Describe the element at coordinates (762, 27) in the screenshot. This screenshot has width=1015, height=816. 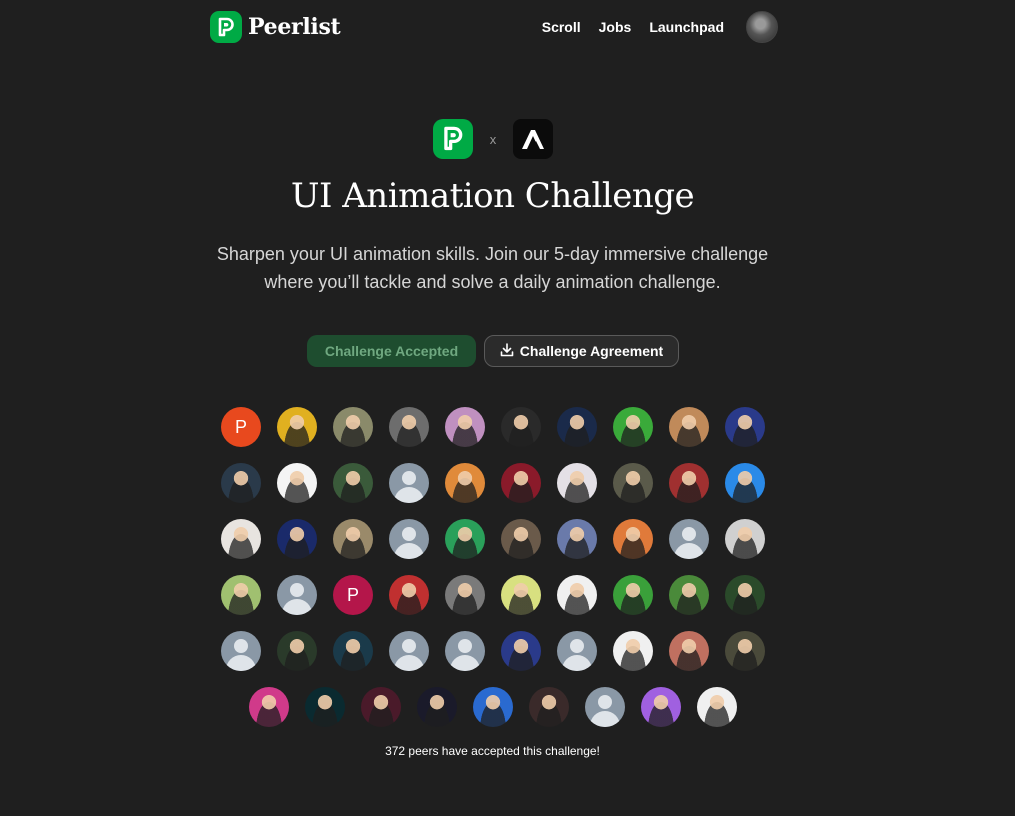
I see `profile-avatar` at that location.